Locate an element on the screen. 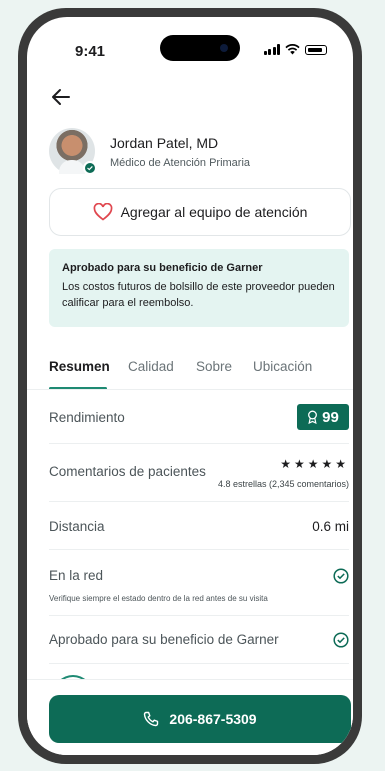 This screenshot has height=771, width=385. rating-summary: 4.8 estrellas (2,345 comentarios) is located at coordinates (283, 484).